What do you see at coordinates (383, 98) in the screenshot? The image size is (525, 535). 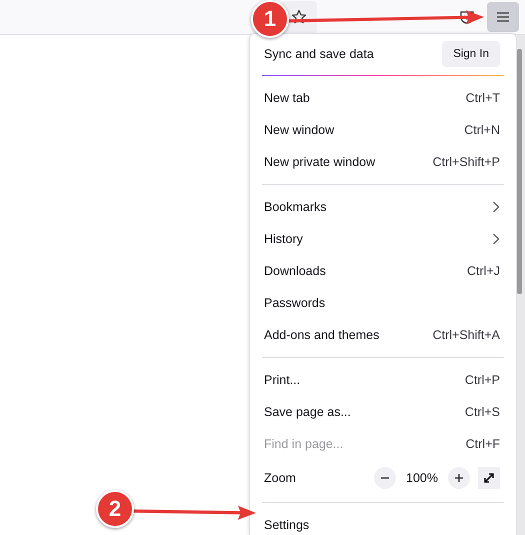 I see `menu-item: New tab Ctrl+T` at bounding box center [383, 98].